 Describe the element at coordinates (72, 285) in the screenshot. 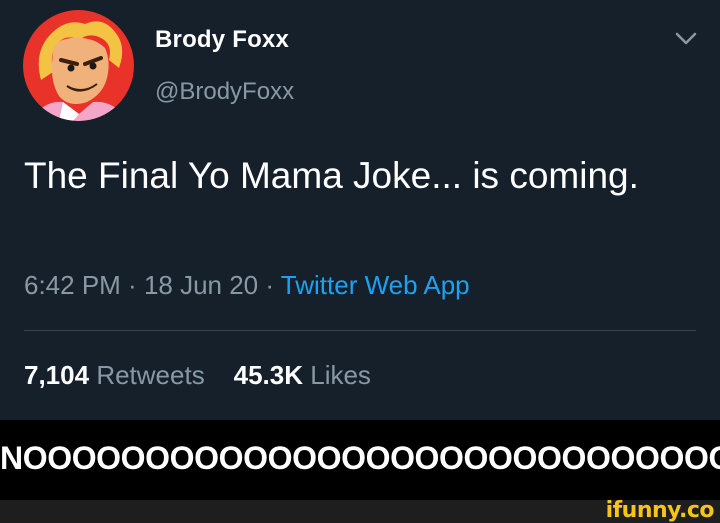

I see `tweet-time: 6:42 PM` at that location.